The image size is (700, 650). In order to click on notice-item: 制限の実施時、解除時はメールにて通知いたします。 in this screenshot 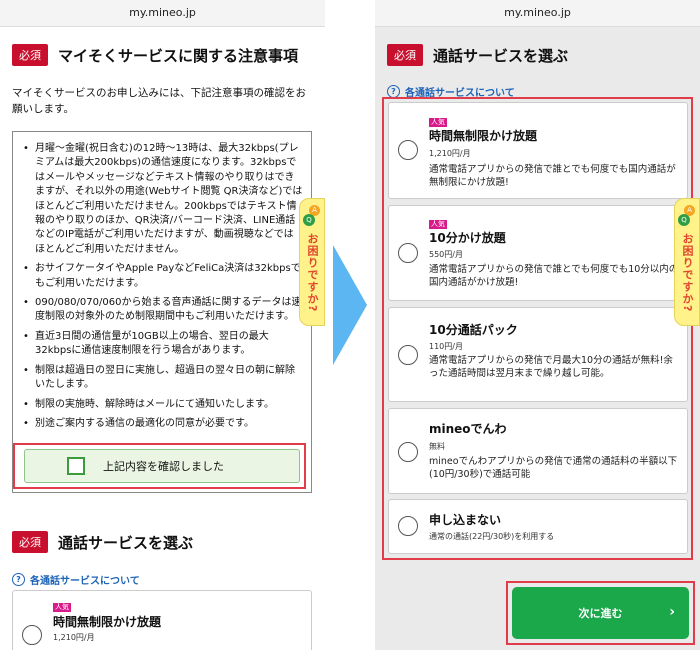, I will do `click(163, 405)`.